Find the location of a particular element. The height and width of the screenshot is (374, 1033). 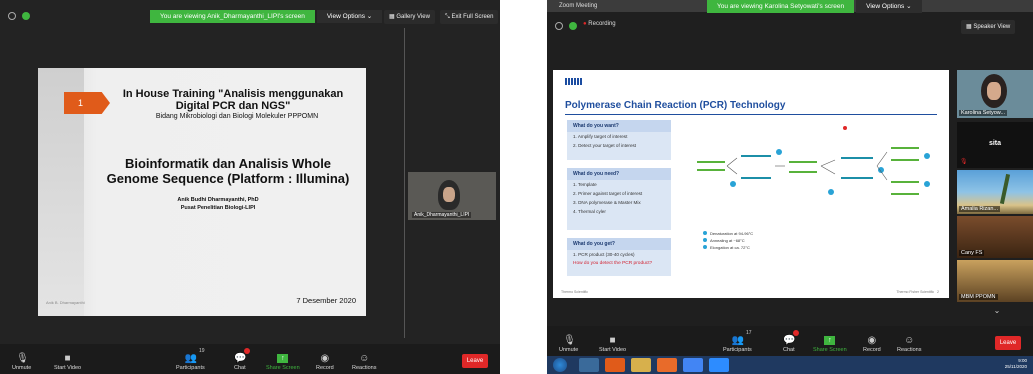

participant-tile-sita: sita 🎙 is located at coordinates (995, 145).